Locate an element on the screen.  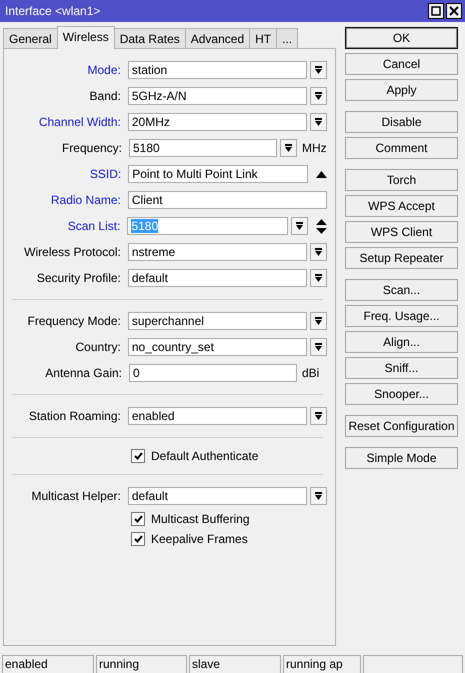
input-field: enabled is located at coordinates (218, 416).